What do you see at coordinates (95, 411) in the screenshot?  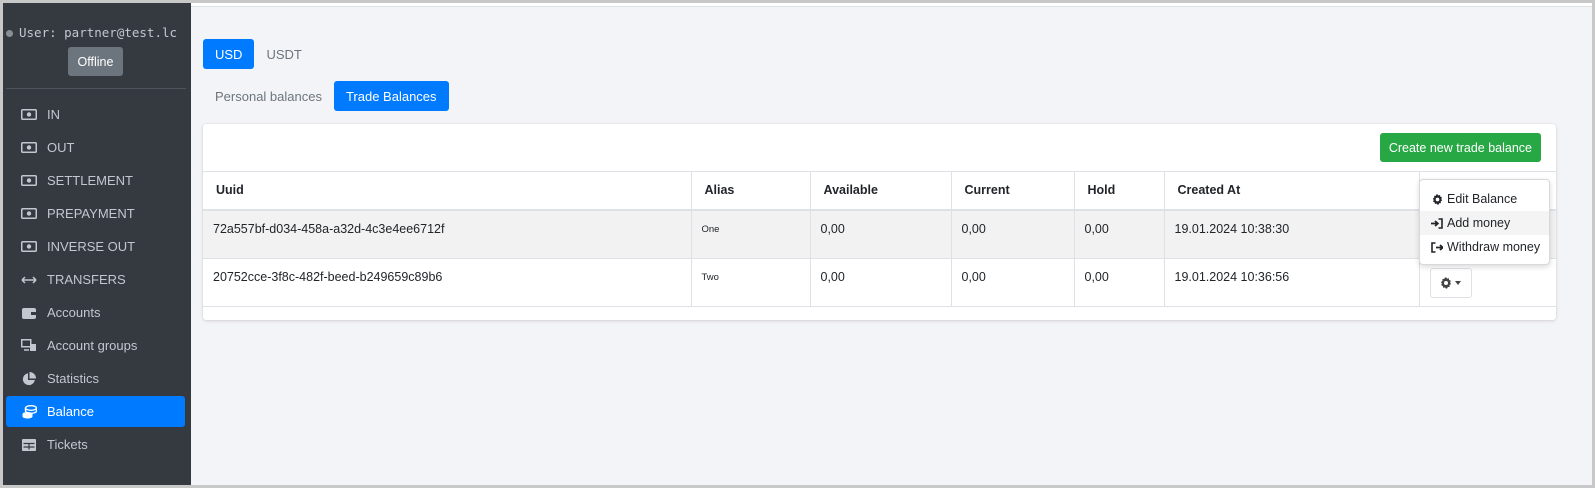 I see `sidebar-item-balance: Balance` at bounding box center [95, 411].